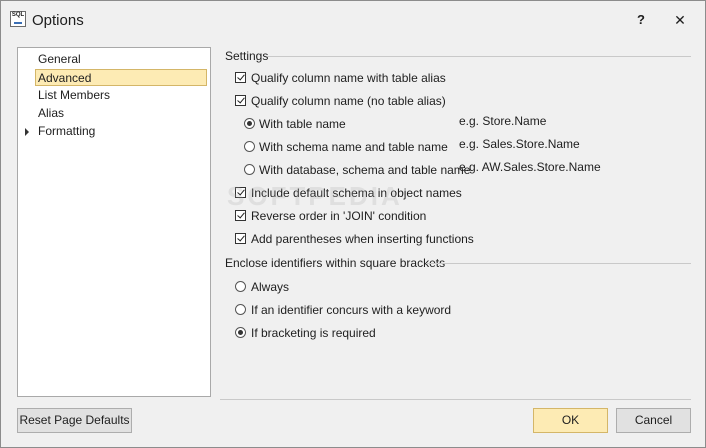 The image size is (706, 448). Describe the element at coordinates (519, 144) in the screenshot. I see `schema-table-example: e.g. Sales.Store.Name` at that location.